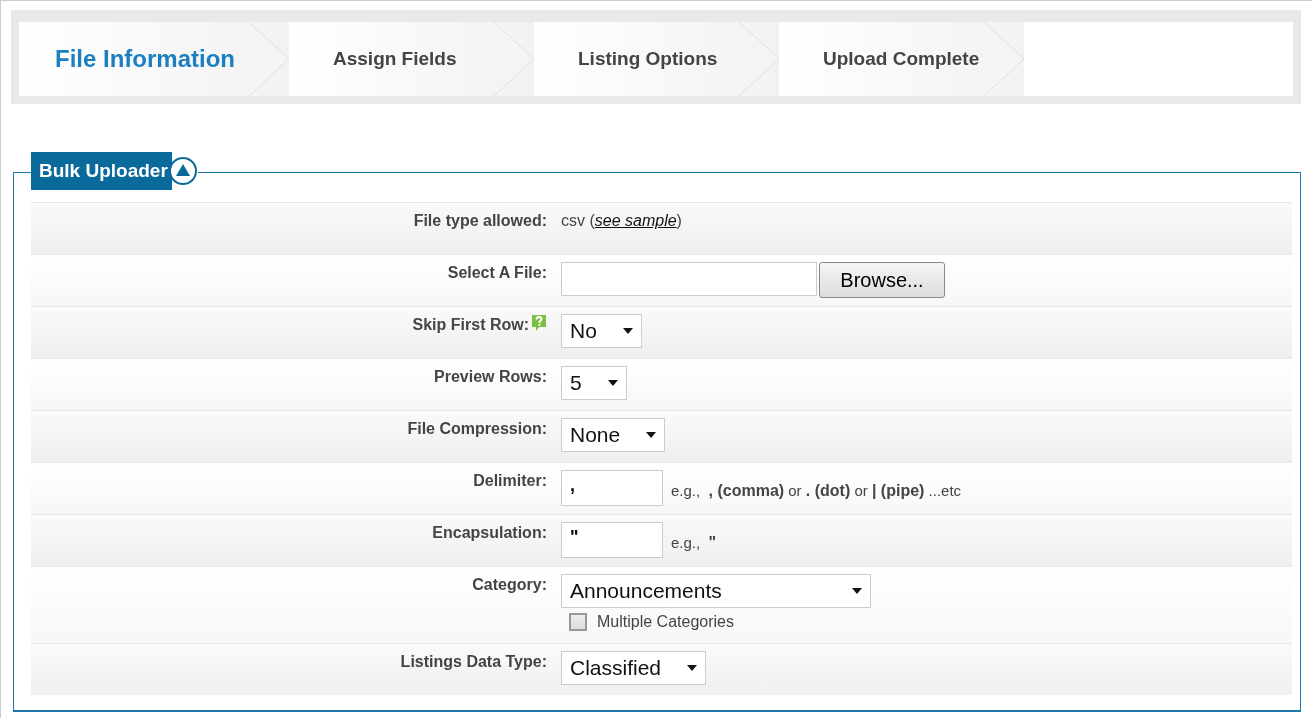 This screenshot has width=1312, height=718. Describe the element at coordinates (601, 331) in the screenshot. I see `dropdown: No` at that location.